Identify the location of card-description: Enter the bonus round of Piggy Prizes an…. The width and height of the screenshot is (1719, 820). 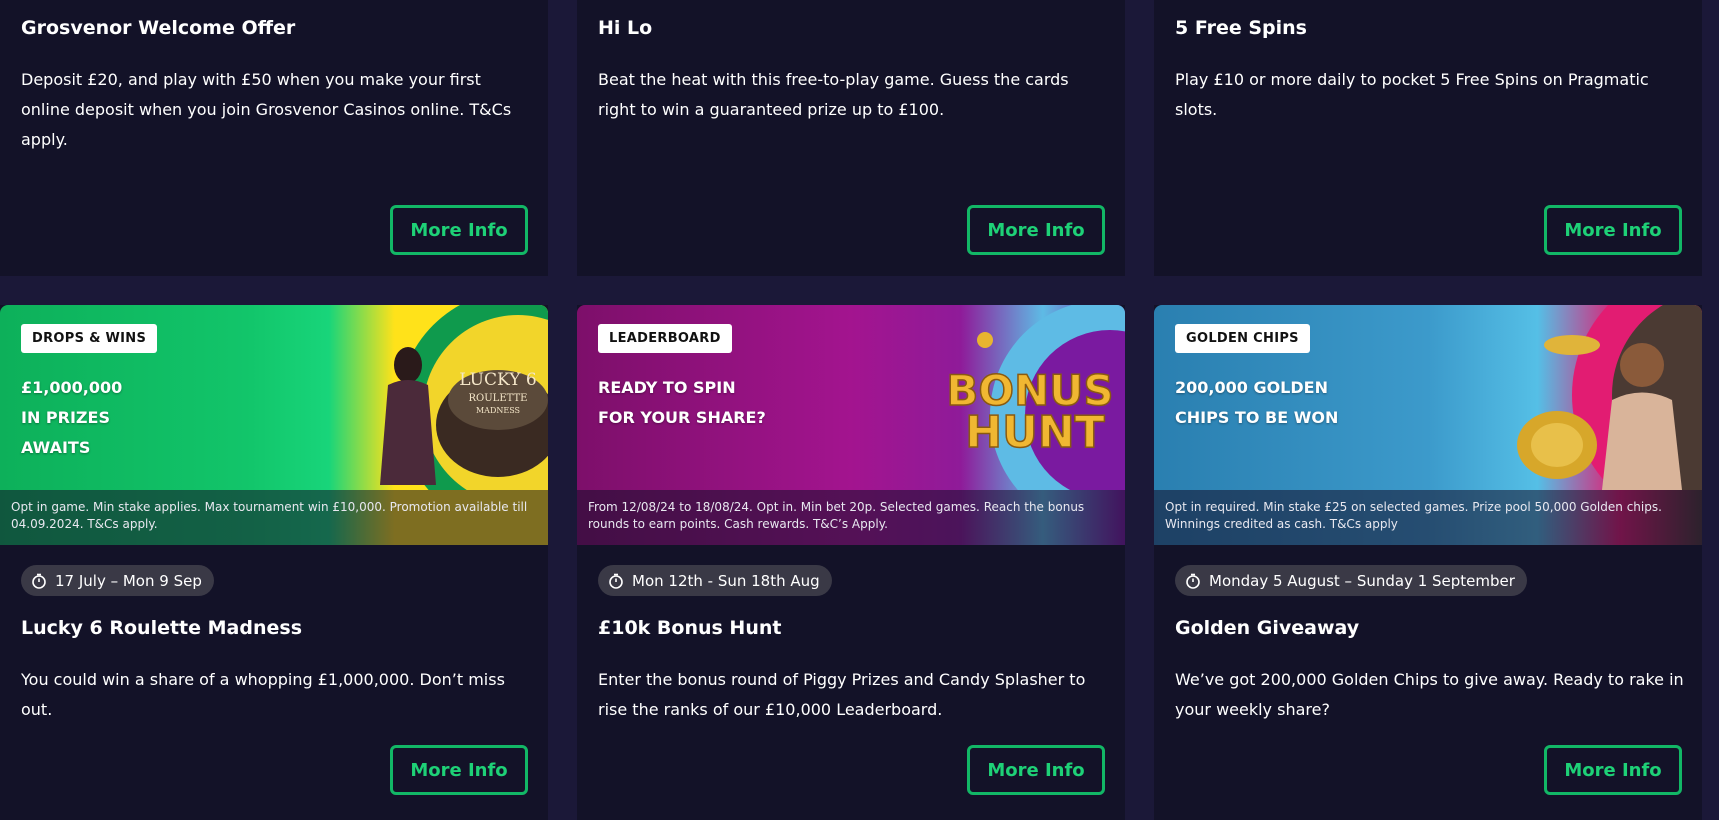
(842, 694).